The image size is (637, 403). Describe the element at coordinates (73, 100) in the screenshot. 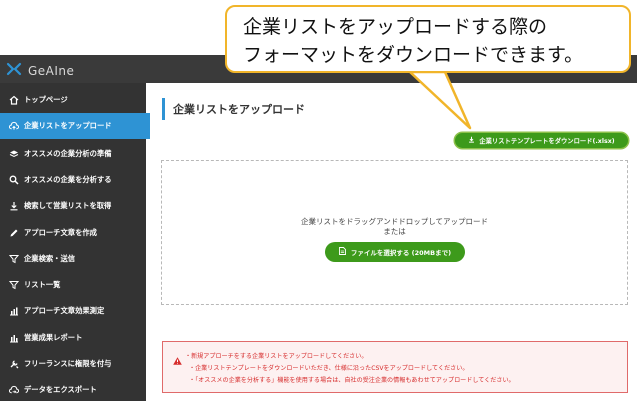

I see `sidebar-item-top: トップページ` at that location.